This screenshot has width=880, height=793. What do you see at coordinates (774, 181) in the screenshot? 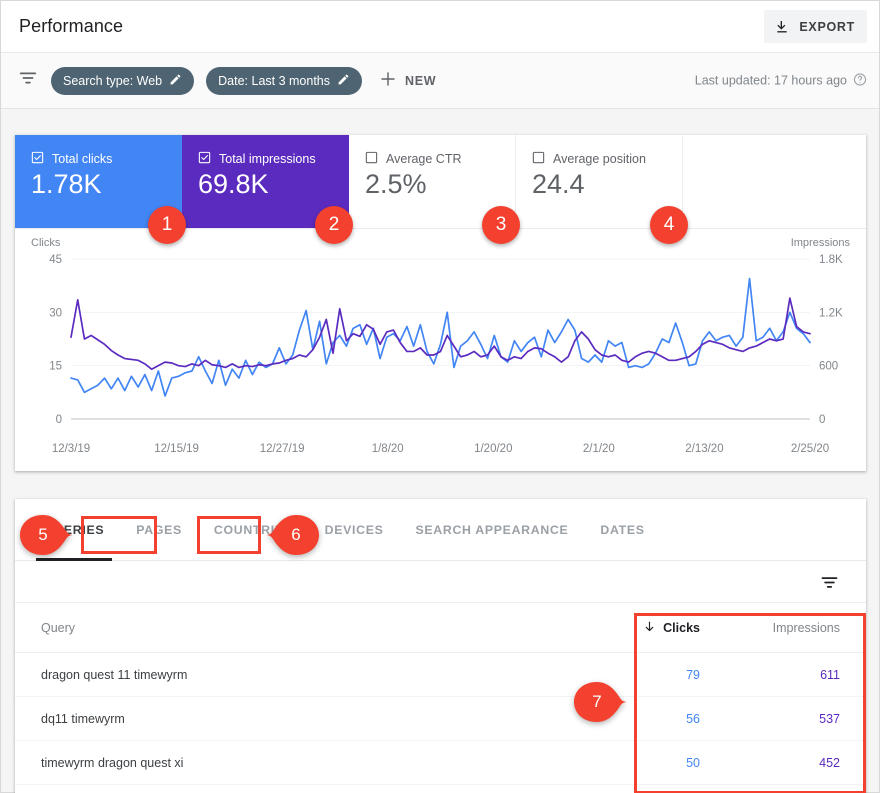
I see `metric-card-empty` at bounding box center [774, 181].